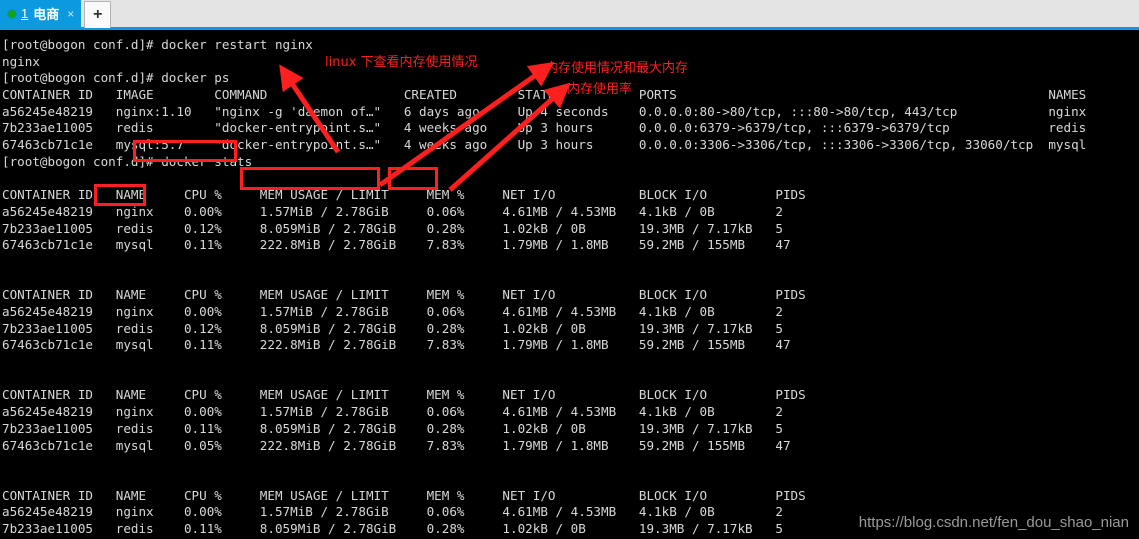 This screenshot has height=539, width=1139. What do you see at coordinates (98, 14) in the screenshot?
I see `new-tab-button: +` at bounding box center [98, 14].